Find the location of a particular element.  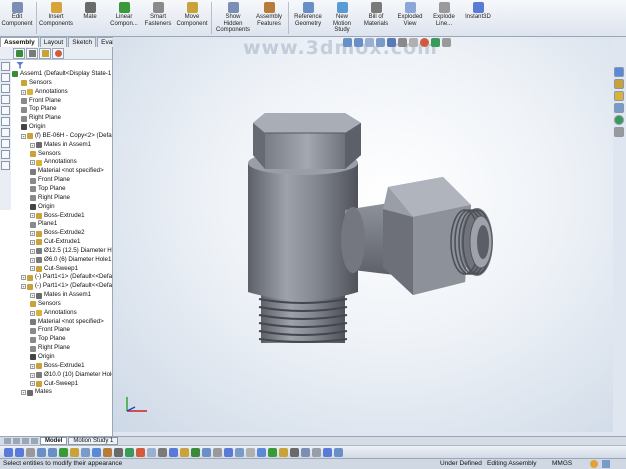

tree-node: + Boss-Extrude1 is located at coordinates (62, 366).